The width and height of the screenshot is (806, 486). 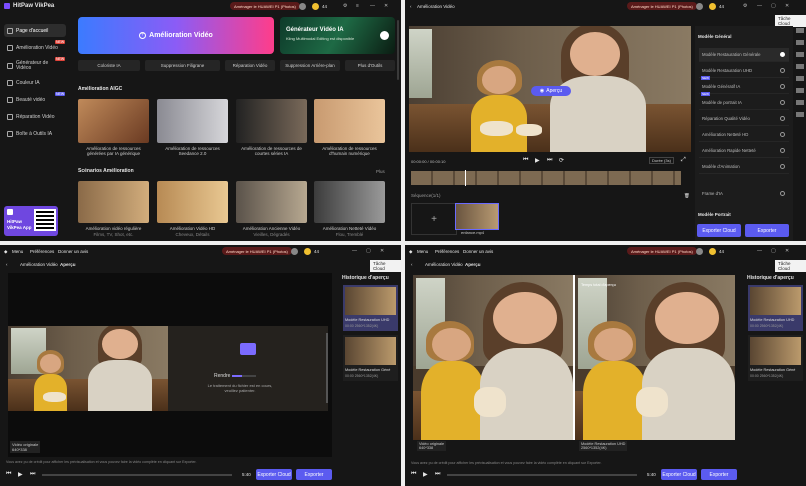 What do you see at coordinates (744, 119) in the screenshot?
I see `model-option-repair: Réparation Qualité Vidéo` at bounding box center [744, 119].